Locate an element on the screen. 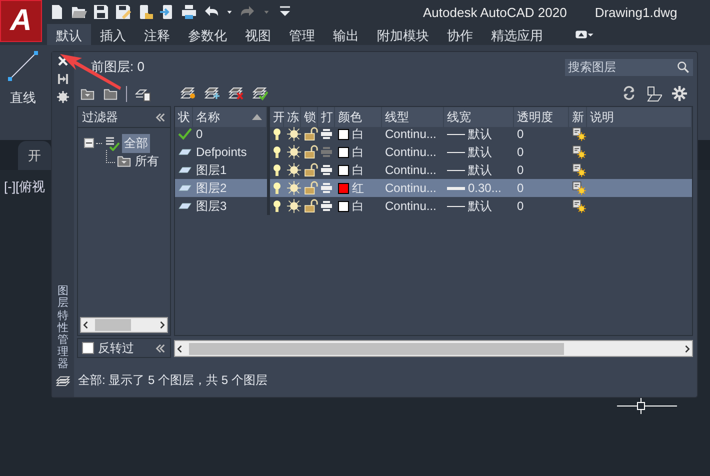 The width and height of the screenshot is (710, 476). column-header: 锁 is located at coordinates (309, 117).